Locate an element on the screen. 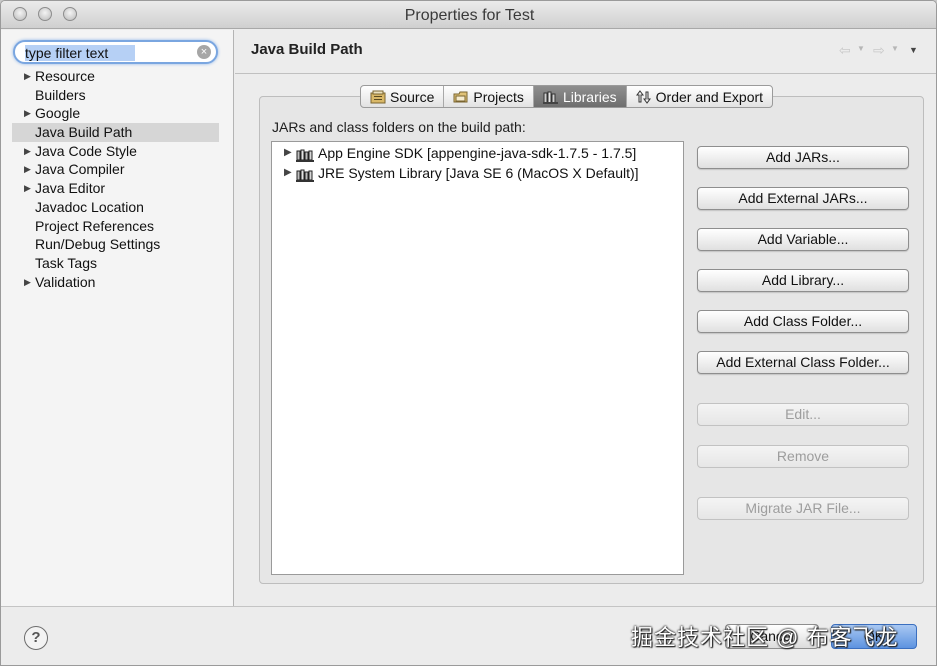 The width and height of the screenshot is (937, 666). title-bar: Properties for Test is located at coordinates (468, 15).